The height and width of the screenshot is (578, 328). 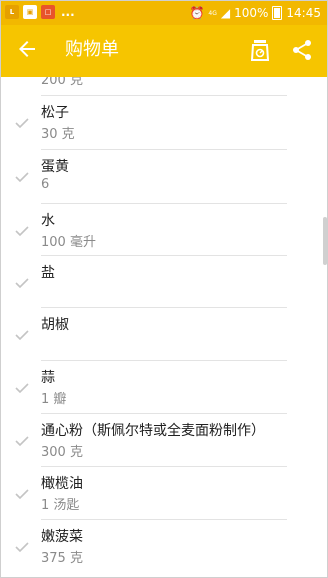 I want to click on list-item: 嫩菠菜 375 克, so click(x=164, y=546).